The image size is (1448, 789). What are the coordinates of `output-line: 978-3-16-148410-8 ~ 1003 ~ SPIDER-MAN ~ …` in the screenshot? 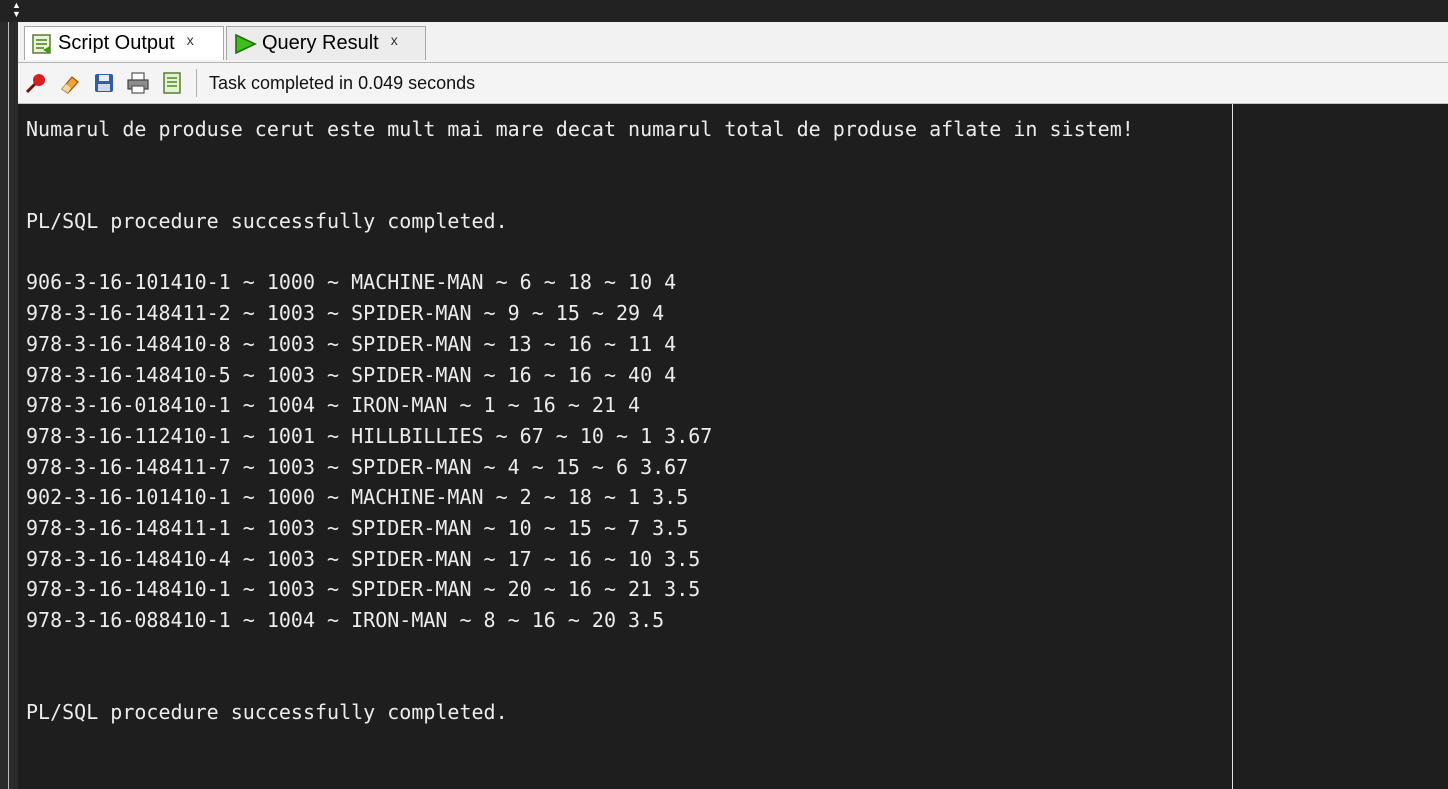 It's located at (351, 343).